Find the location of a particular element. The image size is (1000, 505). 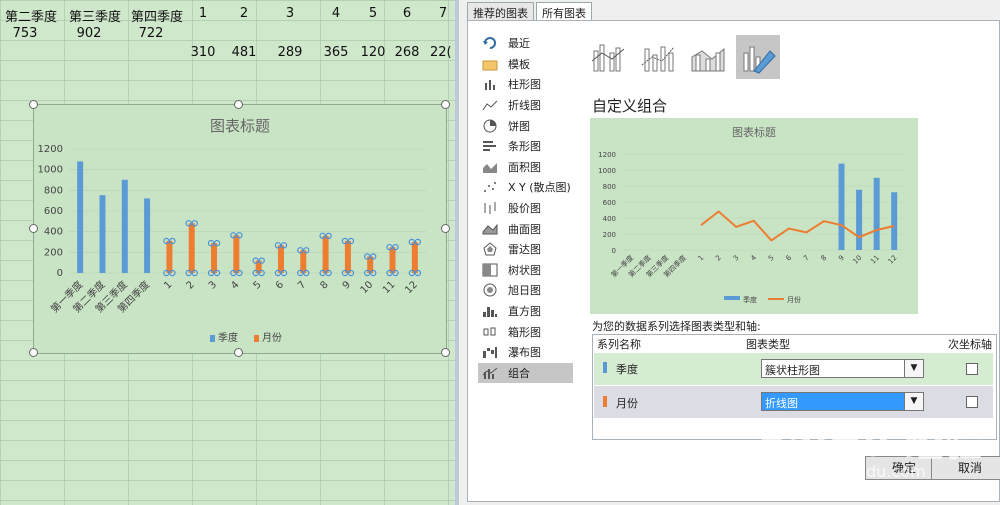

series-name: 月份 is located at coordinates (627, 403).